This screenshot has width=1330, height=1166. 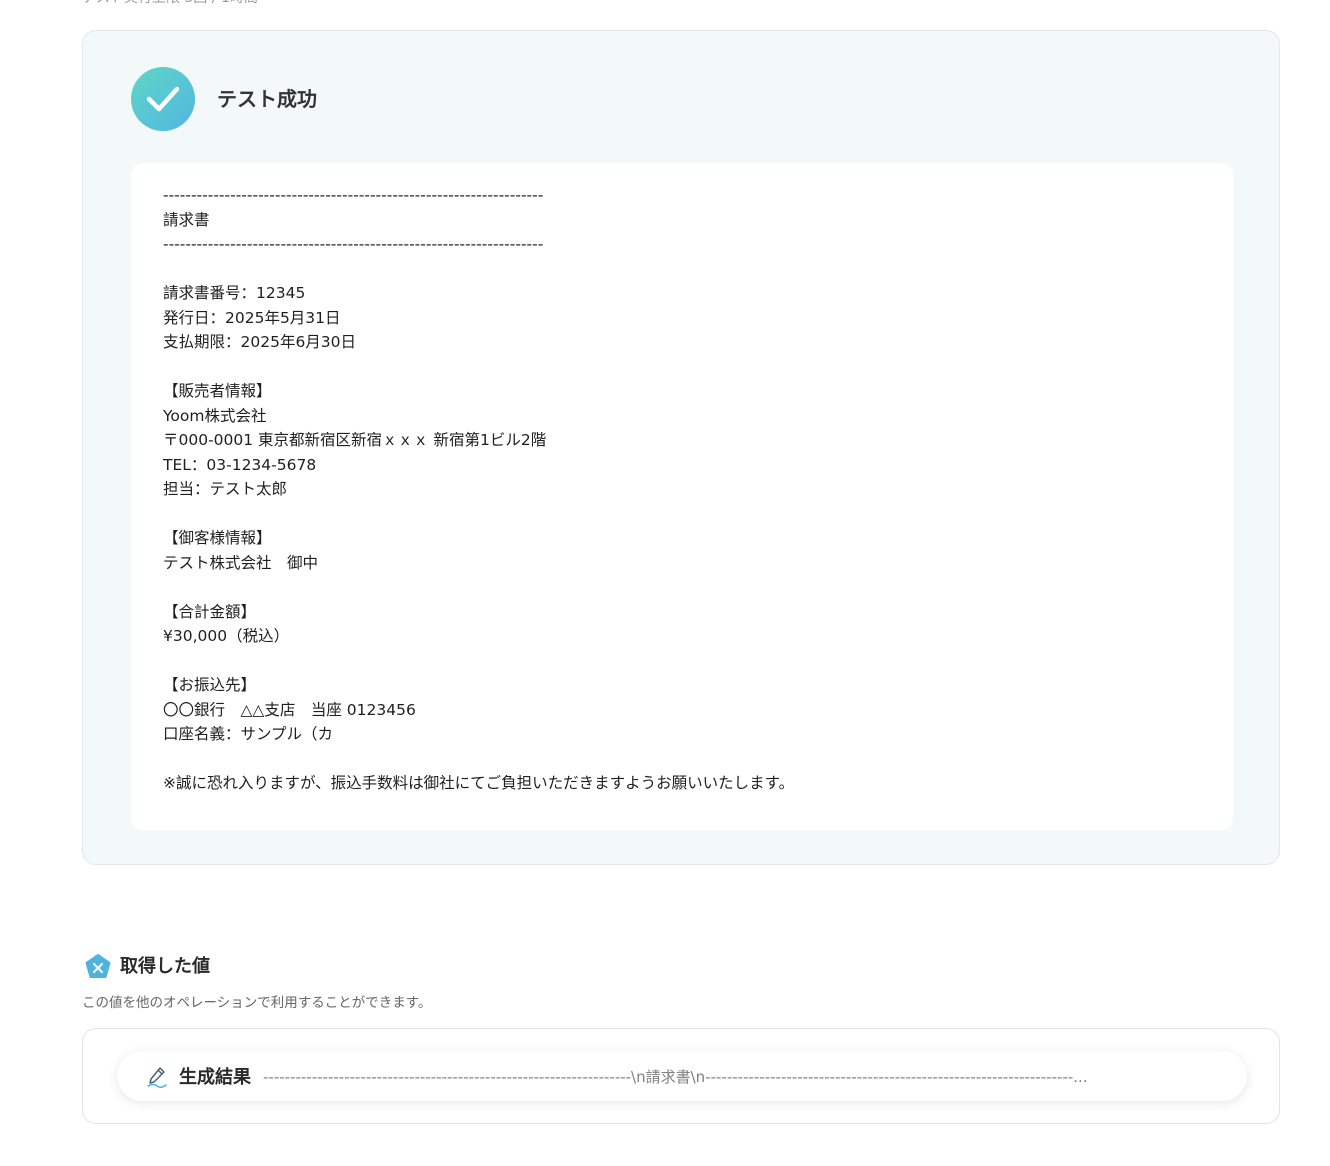 What do you see at coordinates (170, 4) in the screenshot?
I see `rate-limit-note: テスト実行上限 5回 / 1時間` at bounding box center [170, 4].